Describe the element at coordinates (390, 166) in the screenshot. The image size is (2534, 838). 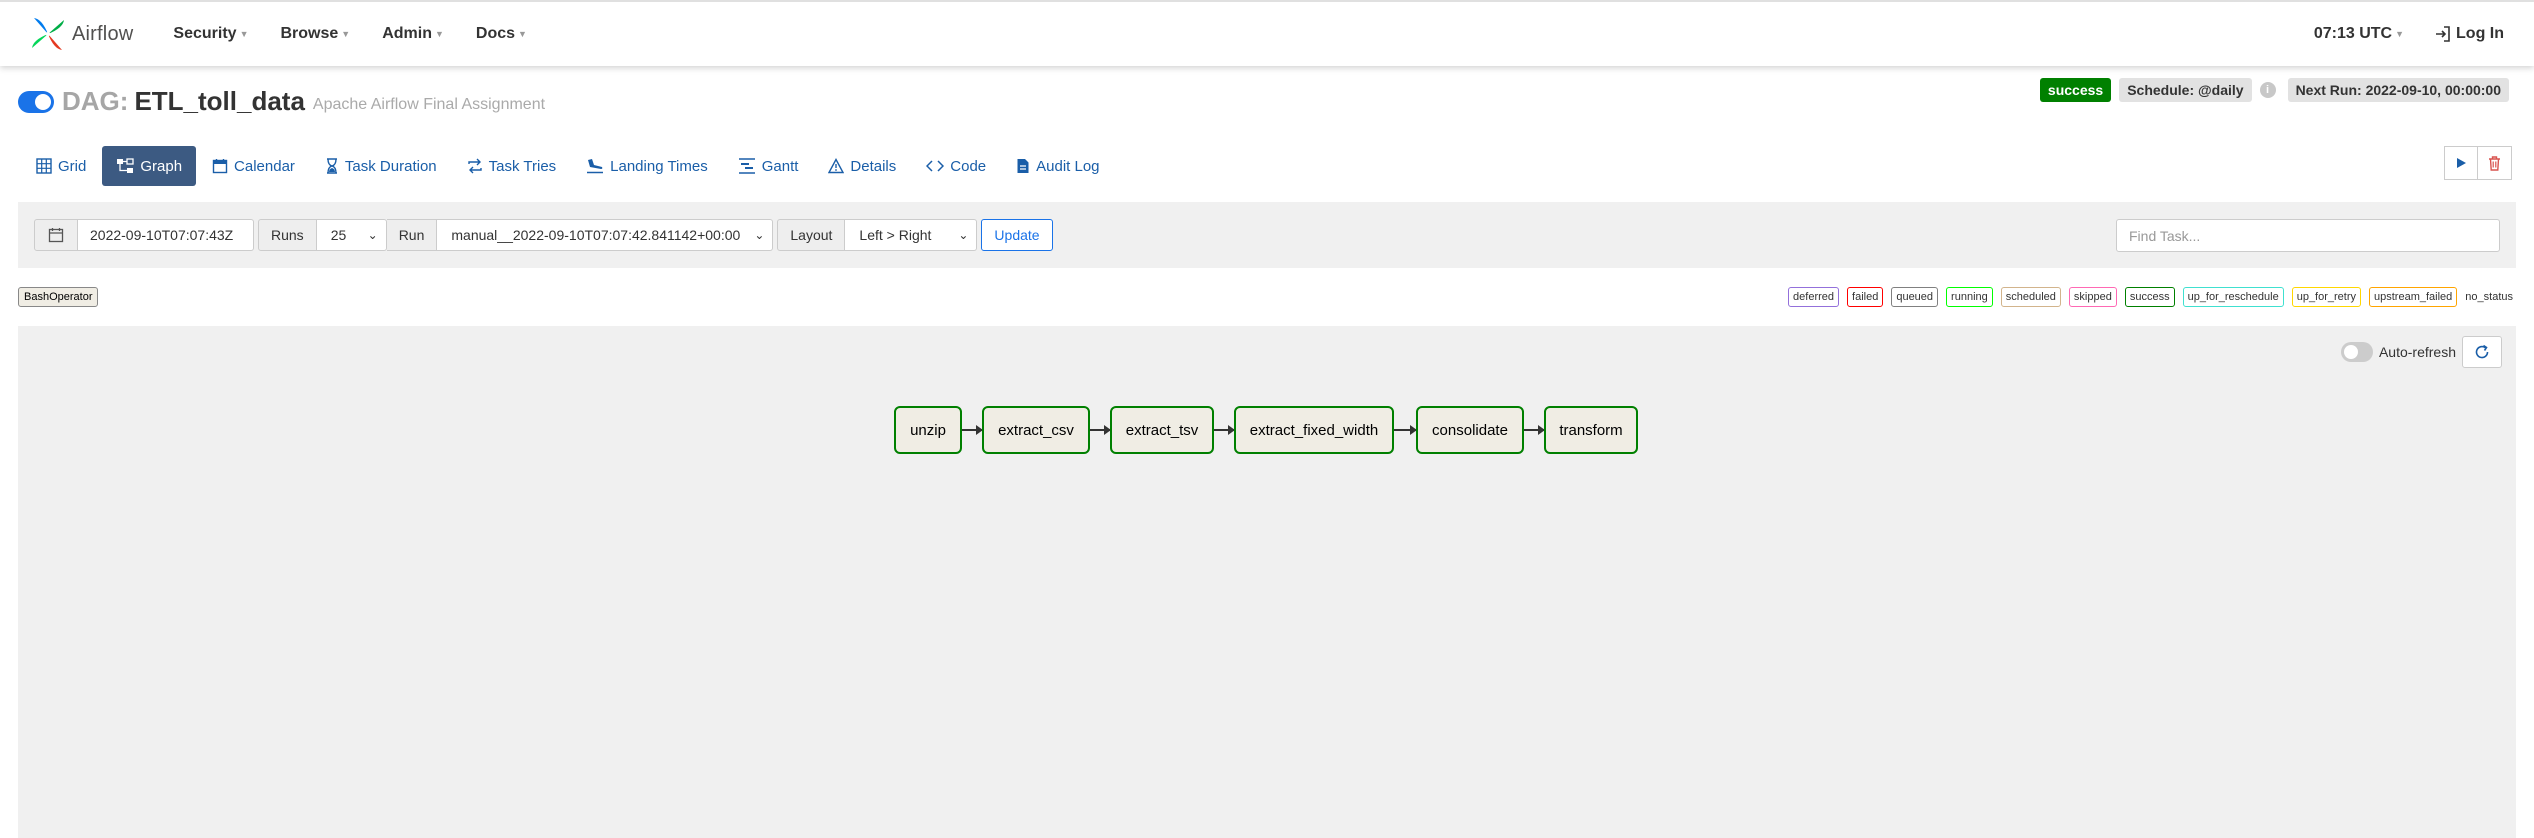
I see `tab-label: Task Duration` at that location.